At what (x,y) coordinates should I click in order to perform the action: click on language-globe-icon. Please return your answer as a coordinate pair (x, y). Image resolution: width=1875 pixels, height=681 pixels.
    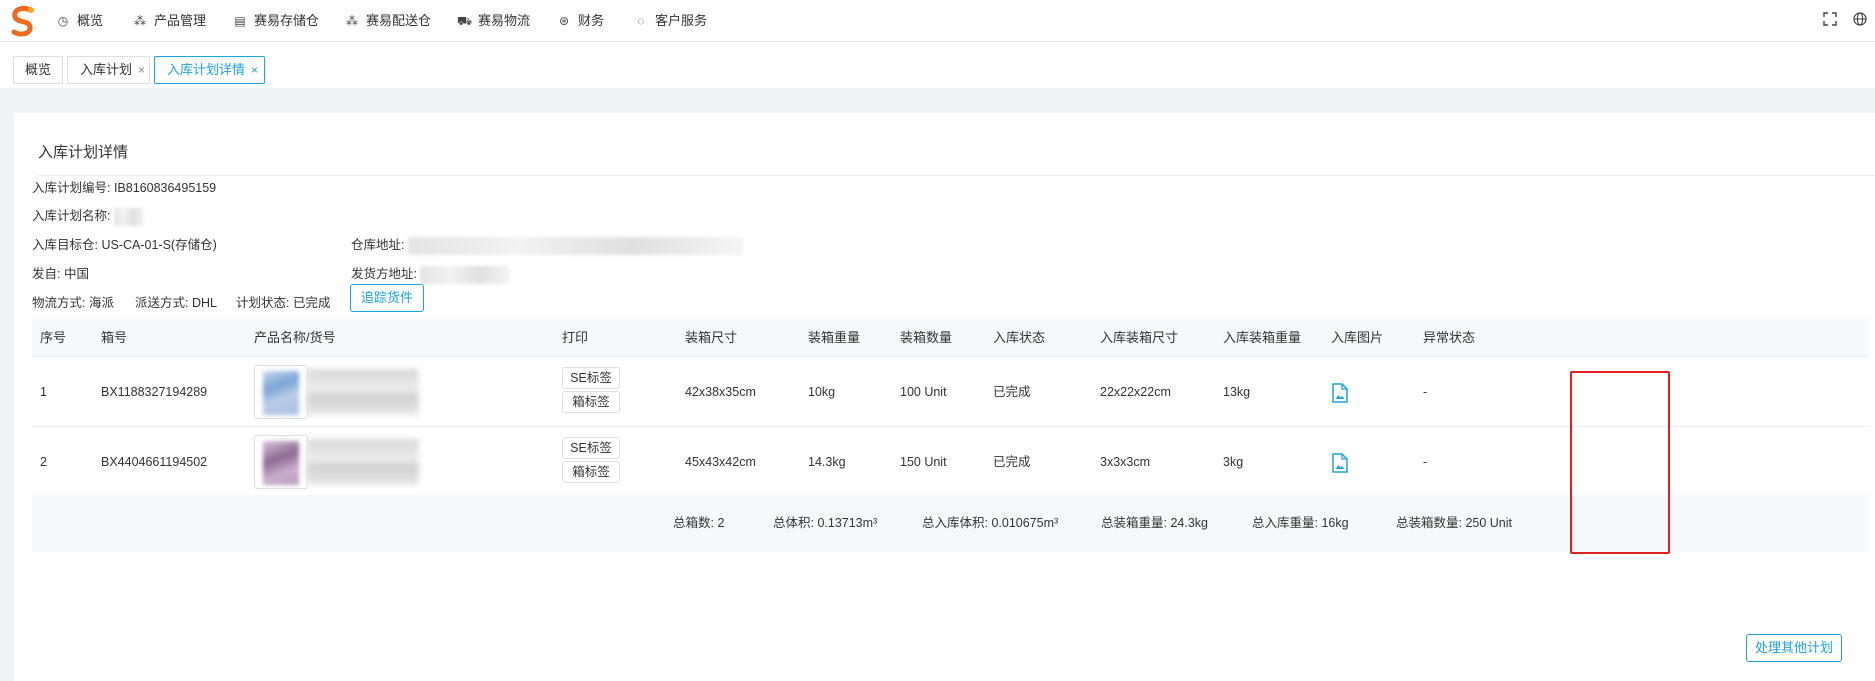
    Looking at the image, I should click on (1860, 20).